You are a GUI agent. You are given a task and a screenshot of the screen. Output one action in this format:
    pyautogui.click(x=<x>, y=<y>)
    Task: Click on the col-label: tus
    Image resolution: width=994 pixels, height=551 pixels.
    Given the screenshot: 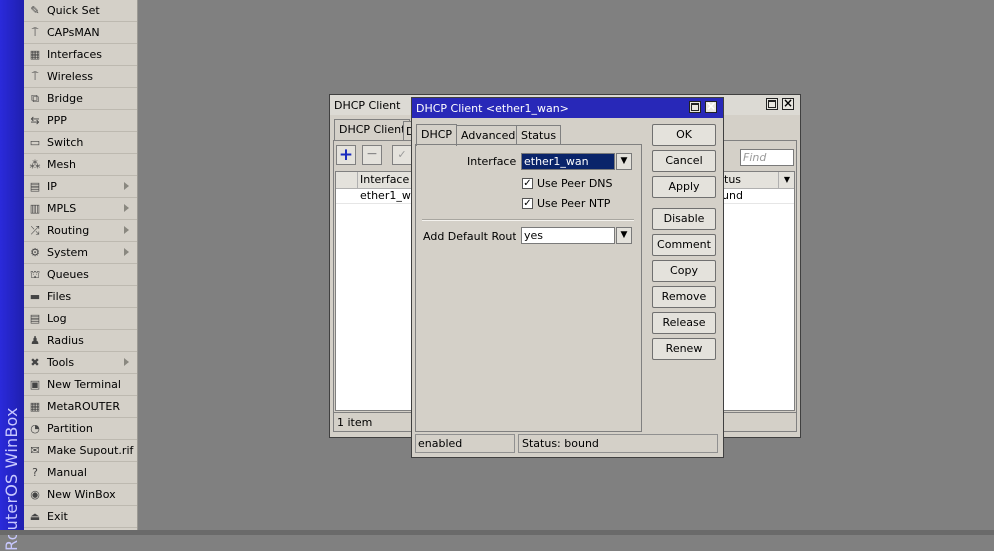 What is the action you would take?
    pyautogui.click(x=733, y=179)
    